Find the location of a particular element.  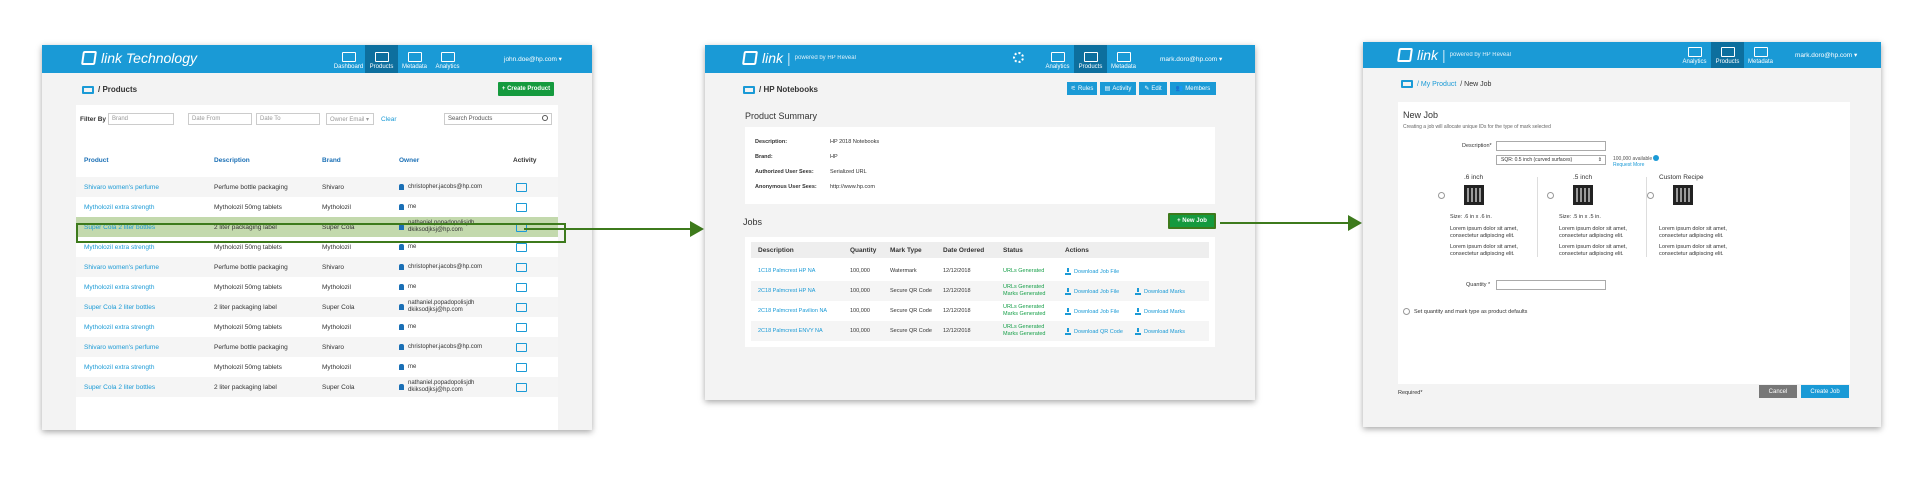

rules-button: ⚟ Rules is located at coordinates (1082, 88).